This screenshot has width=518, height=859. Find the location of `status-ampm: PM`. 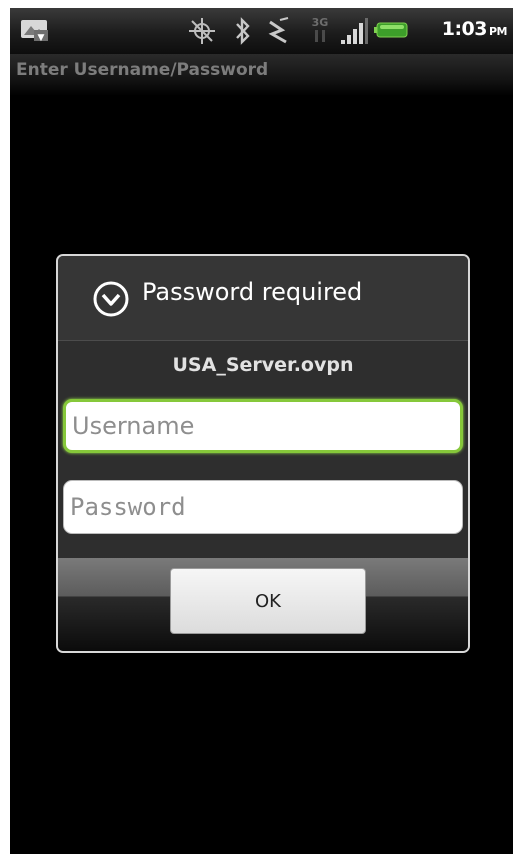

status-ampm: PM is located at coordinates (498, 31).